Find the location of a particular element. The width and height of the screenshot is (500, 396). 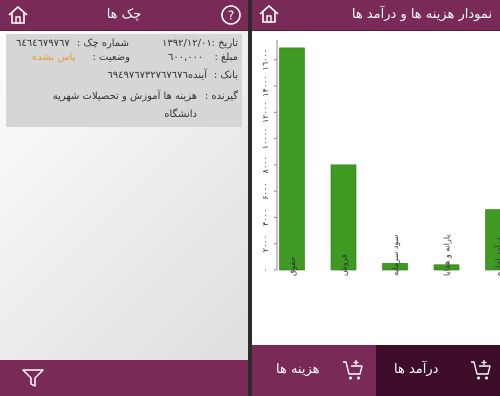

y-tick-label: ۶۰۰۰ is located at coordinates (265, 191).